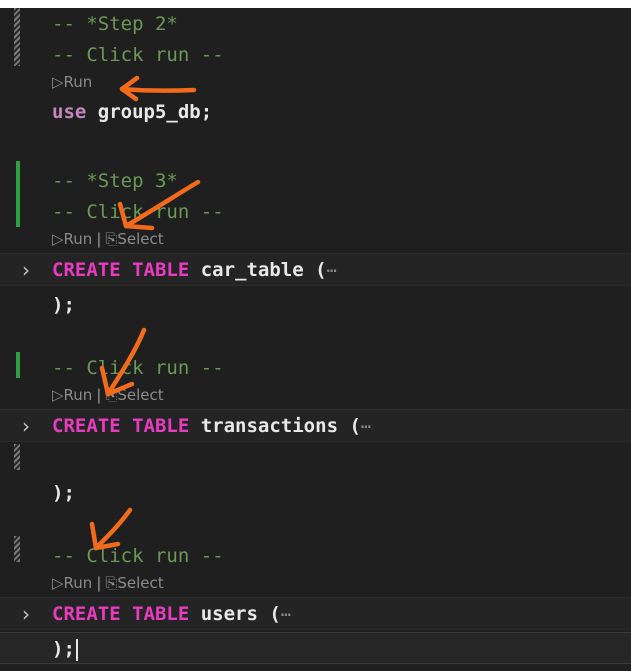 This screenshot has width=631, height=671. What do you see at coordinates (69, 112) in the screenshot?
I see `use-keyword: use` at bounding box center [69, 112].